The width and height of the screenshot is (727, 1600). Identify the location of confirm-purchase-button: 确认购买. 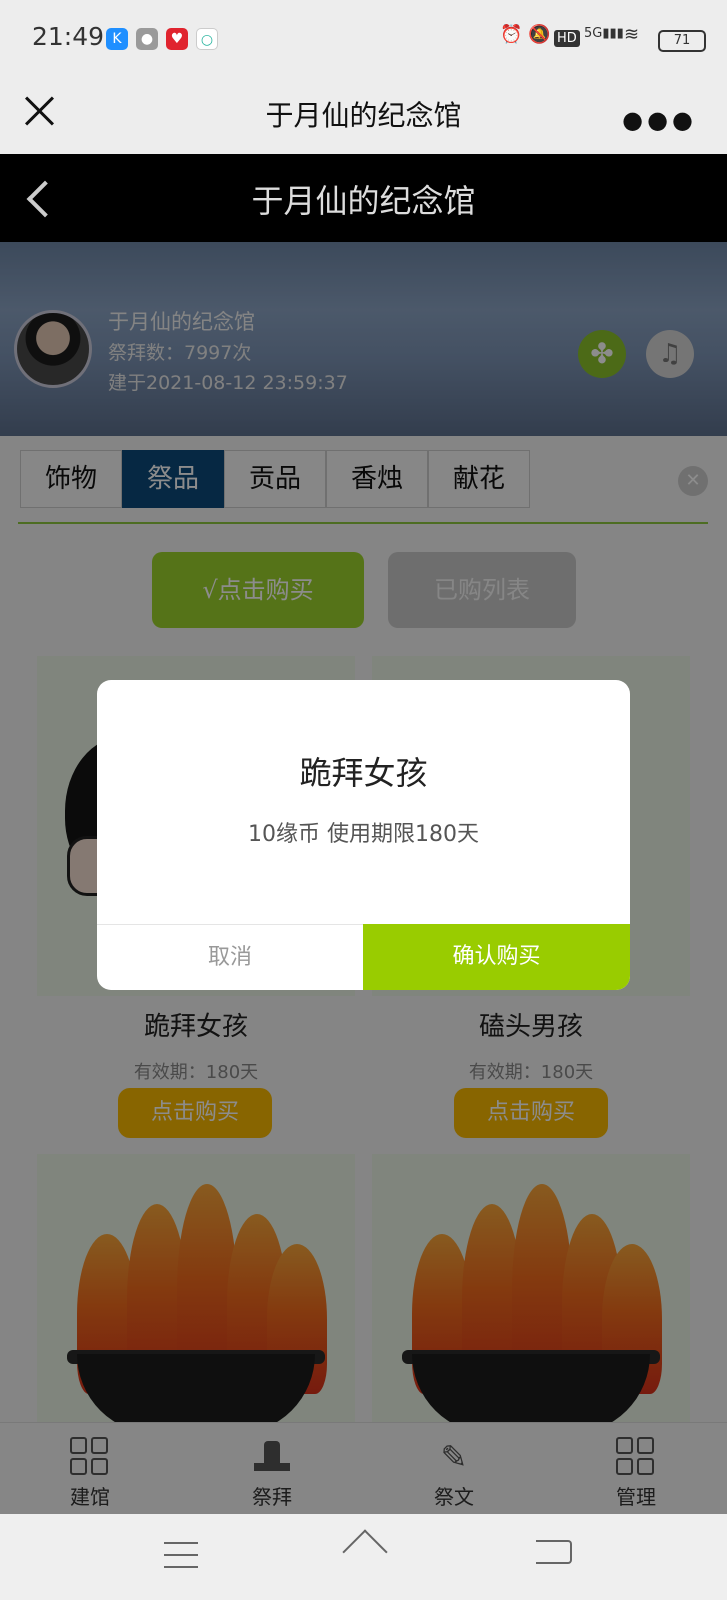
(496, 957).